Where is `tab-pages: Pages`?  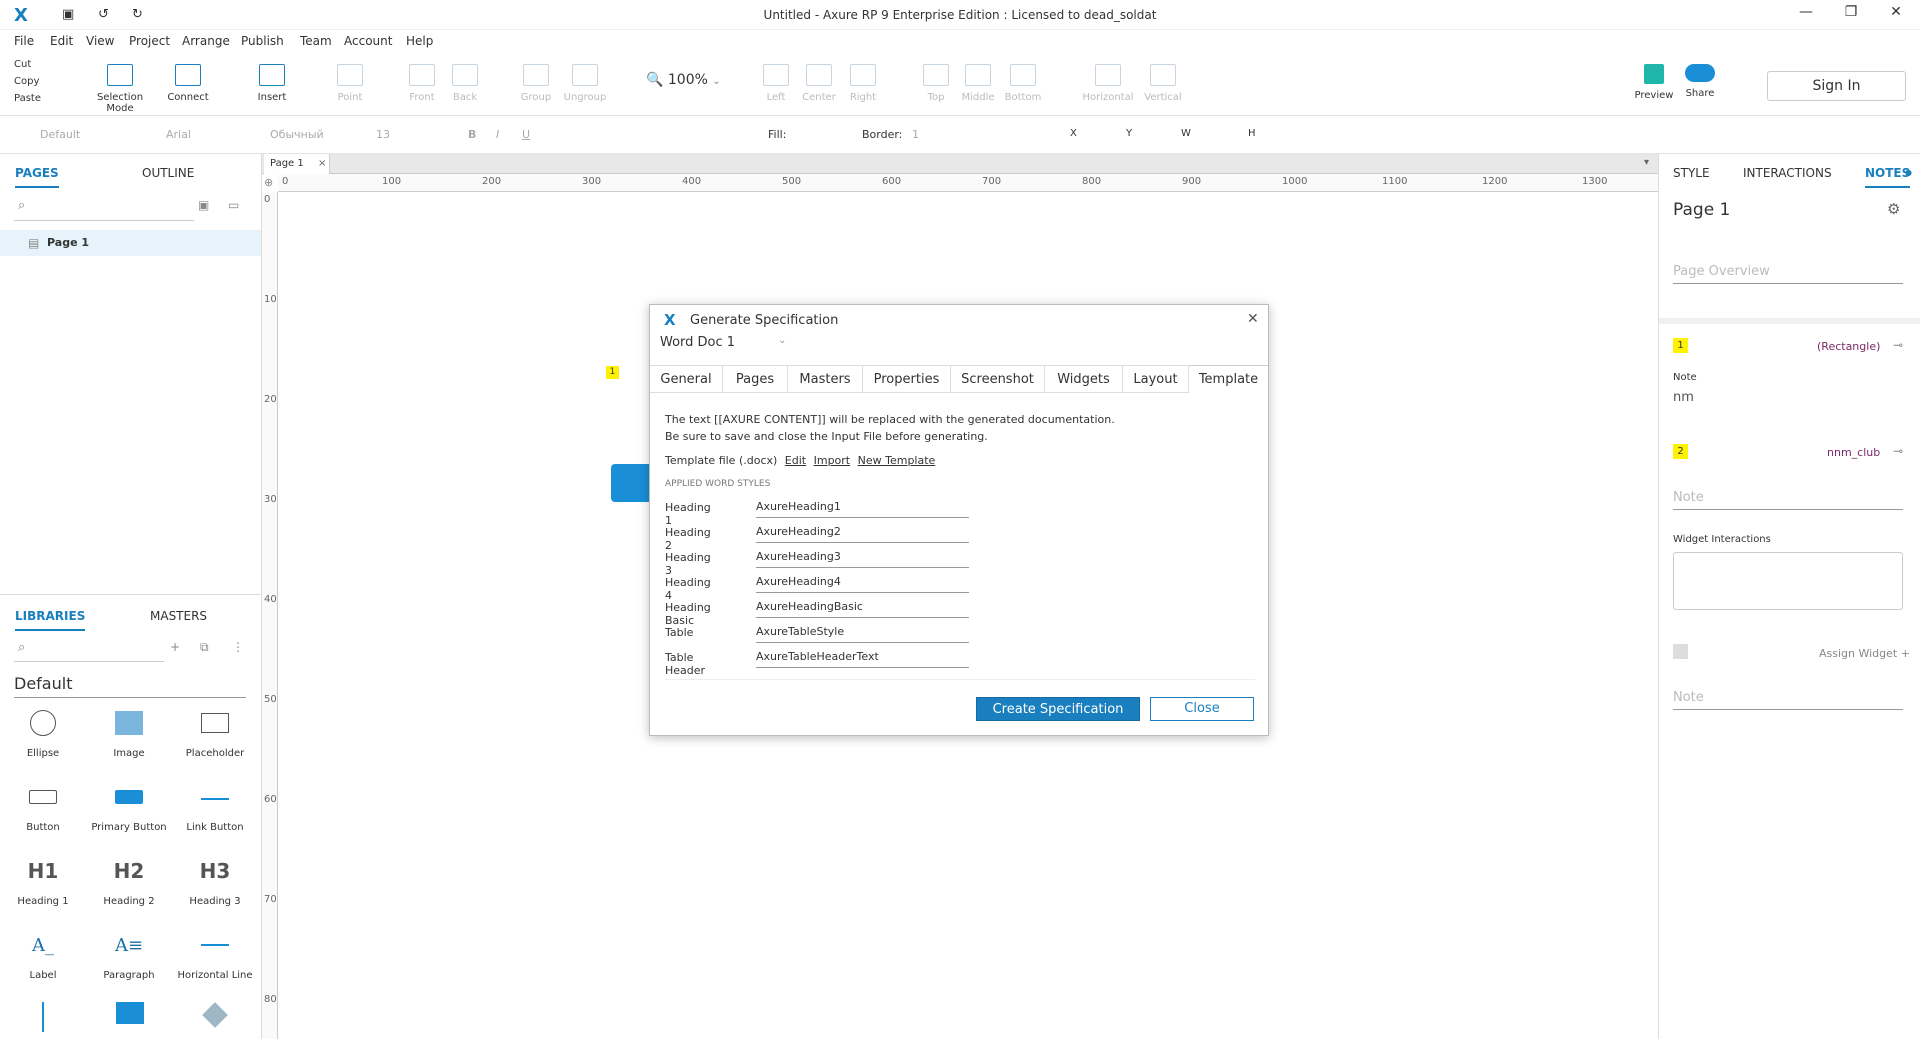
tab-pages: Pages is located at coordinates (755, 379).